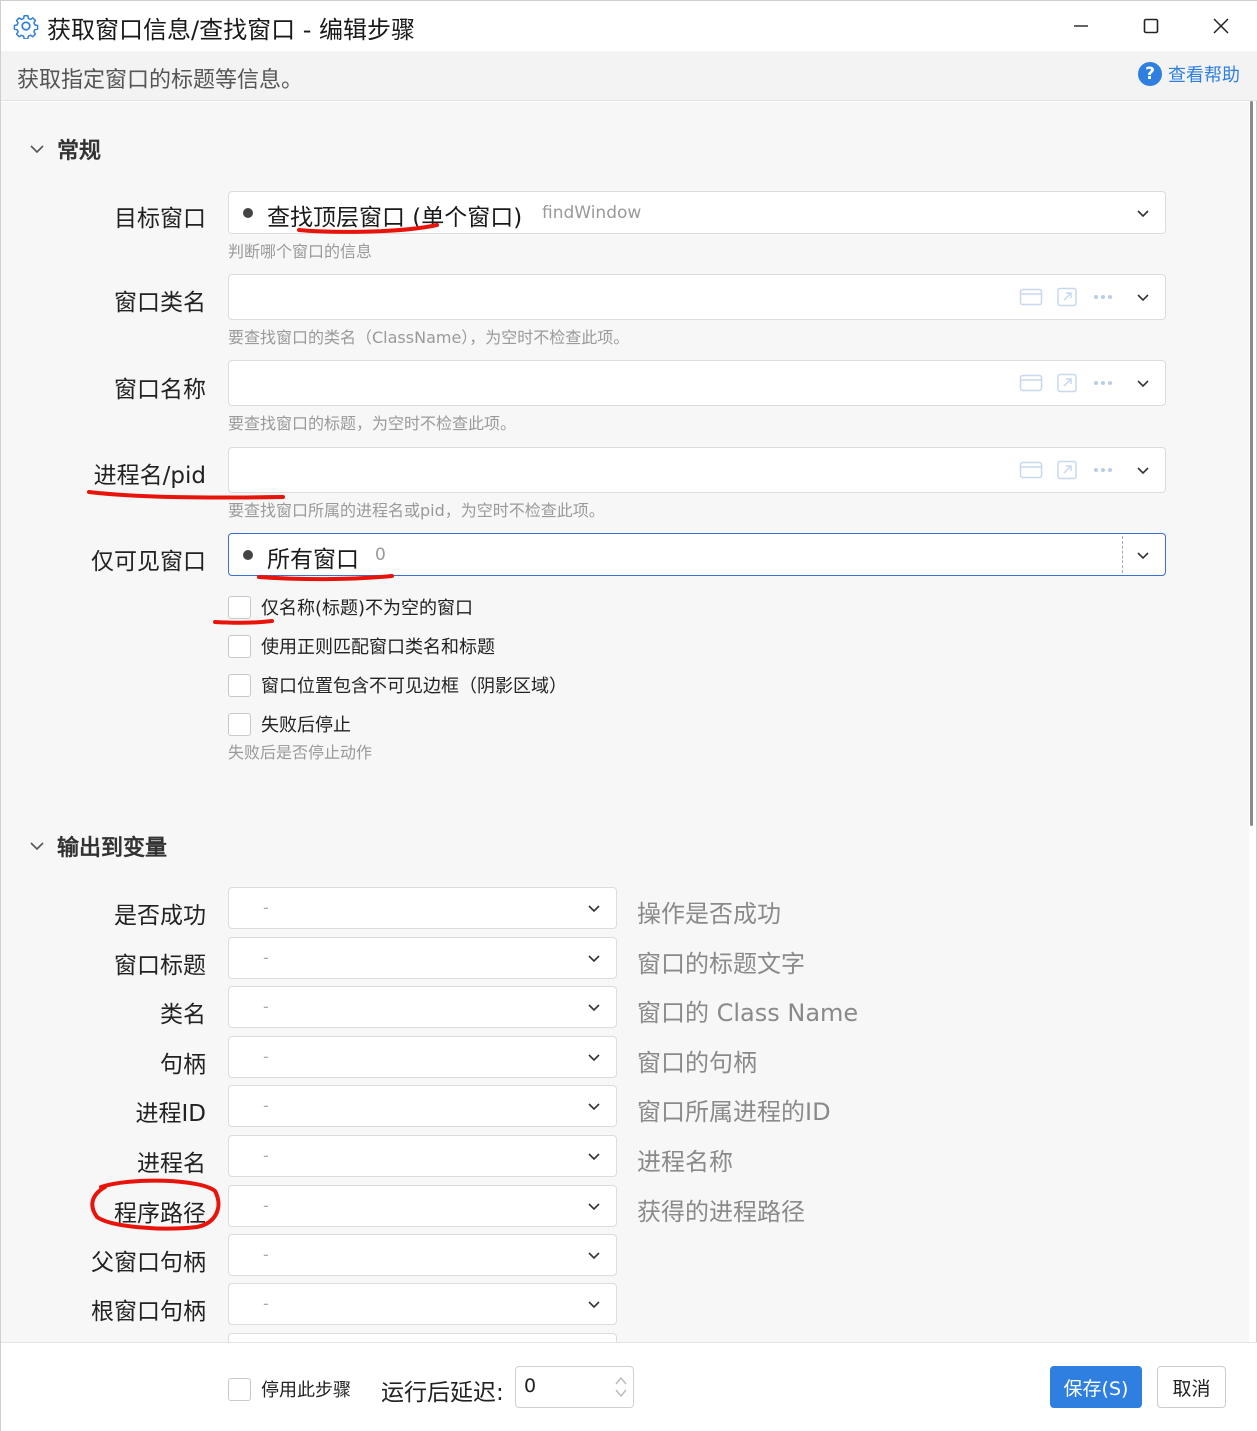  What do you see at coordinates (748, 1013) in the screenshot?
I see `output-desc: 窗口的 Class Name` at bounding box center [748, 1013].